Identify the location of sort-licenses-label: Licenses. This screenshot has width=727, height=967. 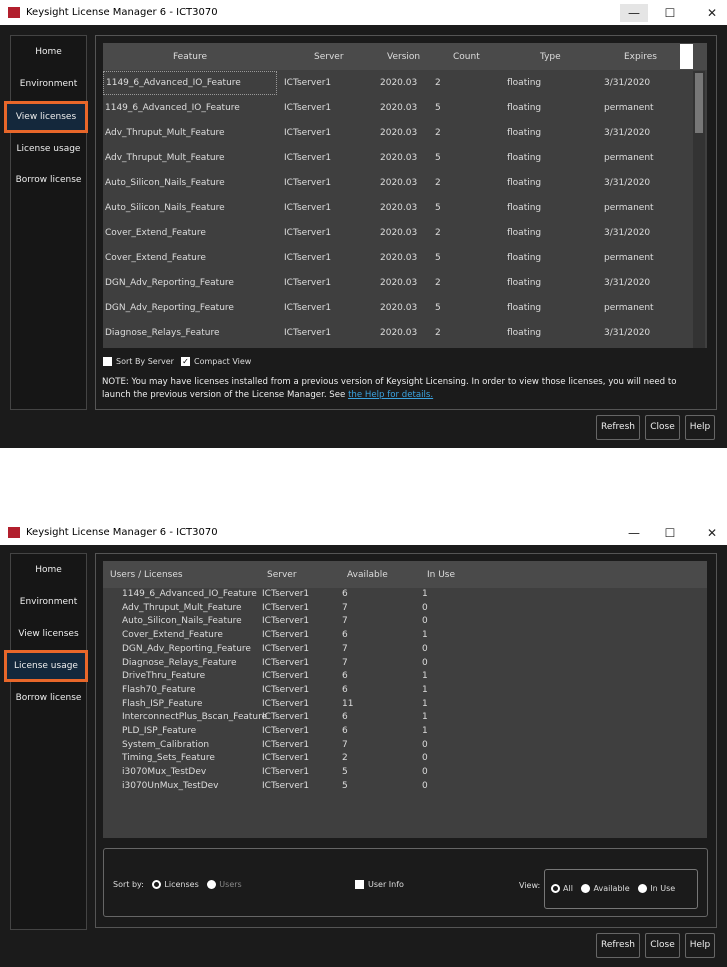
(181, 884).